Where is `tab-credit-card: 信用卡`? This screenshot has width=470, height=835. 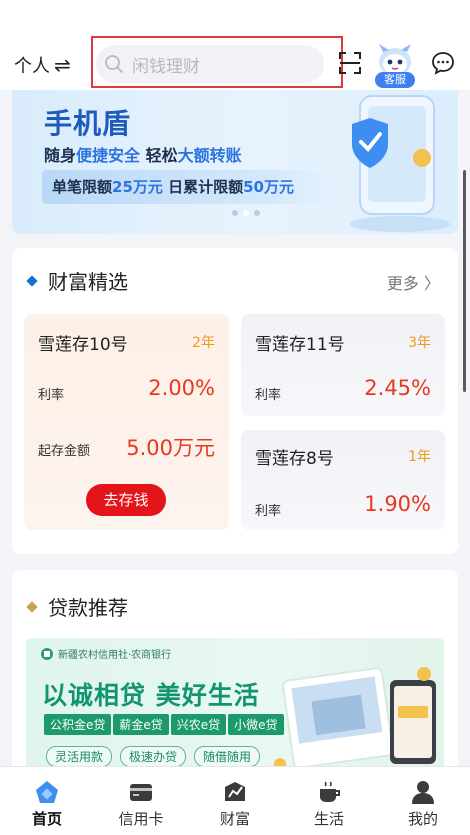
tab-credit-card: 信用卡 is located at coordinates (141, 801).